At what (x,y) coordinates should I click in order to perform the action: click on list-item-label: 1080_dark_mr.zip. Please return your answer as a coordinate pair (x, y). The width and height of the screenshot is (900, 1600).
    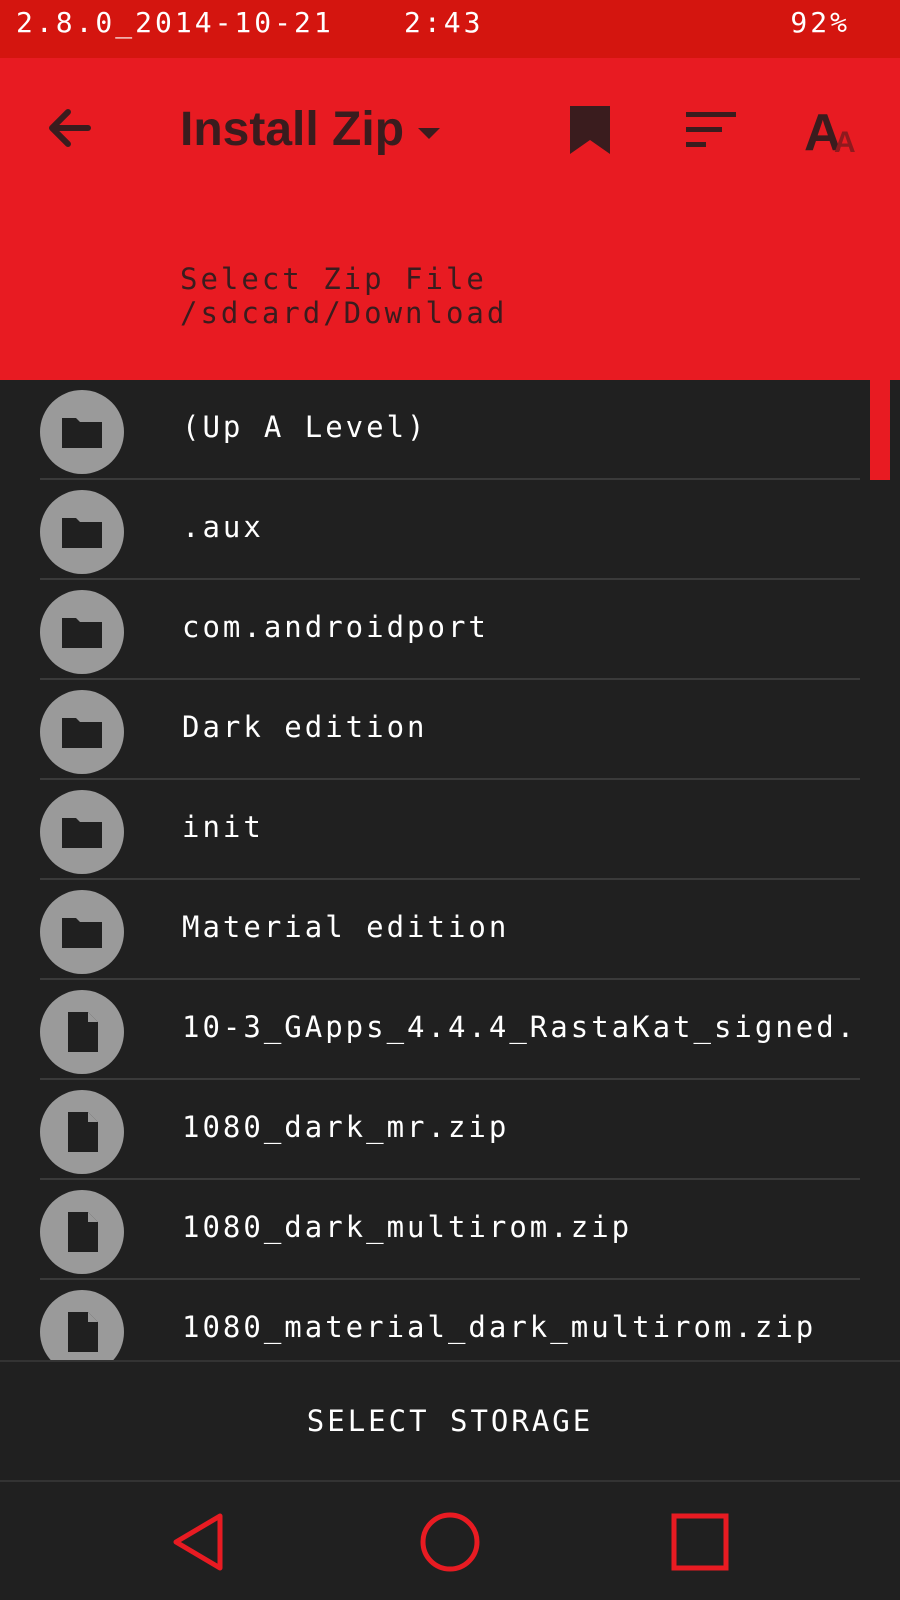
    Looking at the image, I should click on (346, 1127).